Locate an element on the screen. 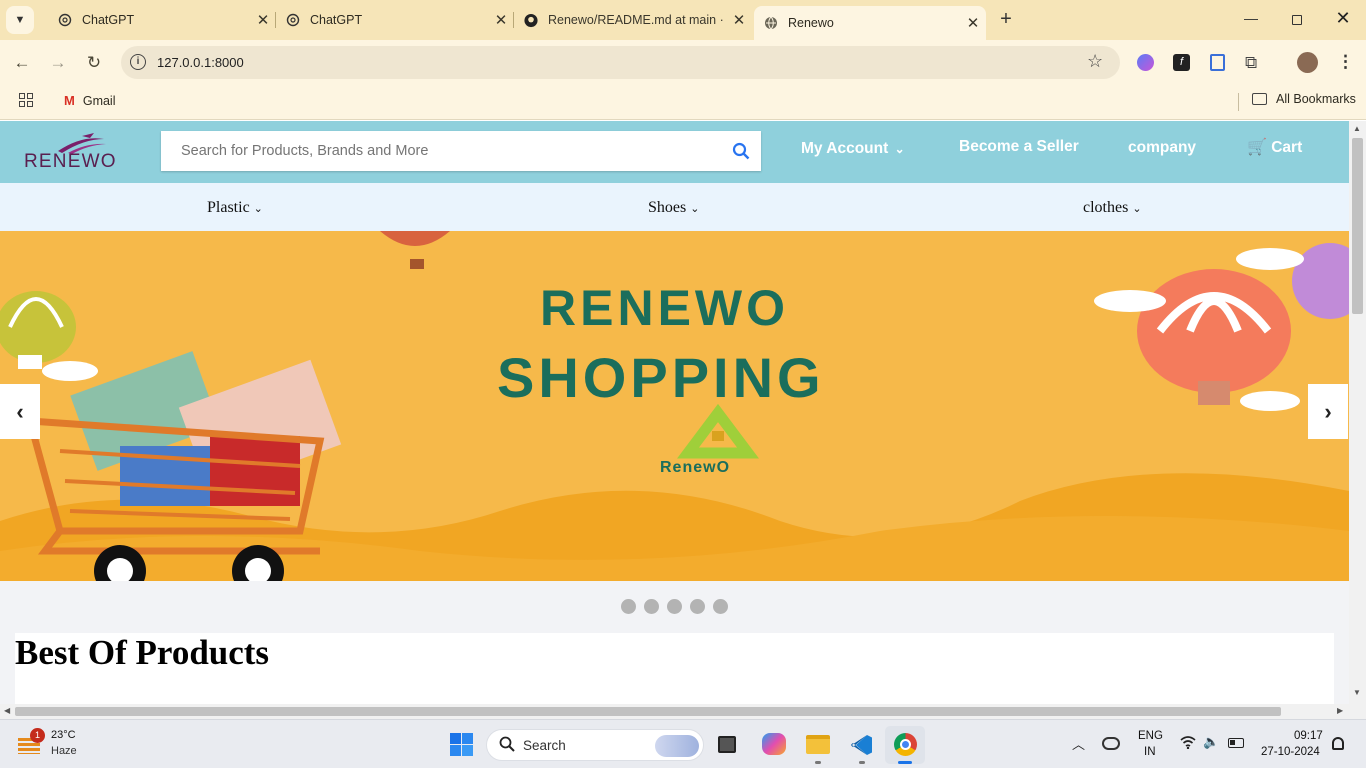  battery-icon is located at coordinates (1236, 743).